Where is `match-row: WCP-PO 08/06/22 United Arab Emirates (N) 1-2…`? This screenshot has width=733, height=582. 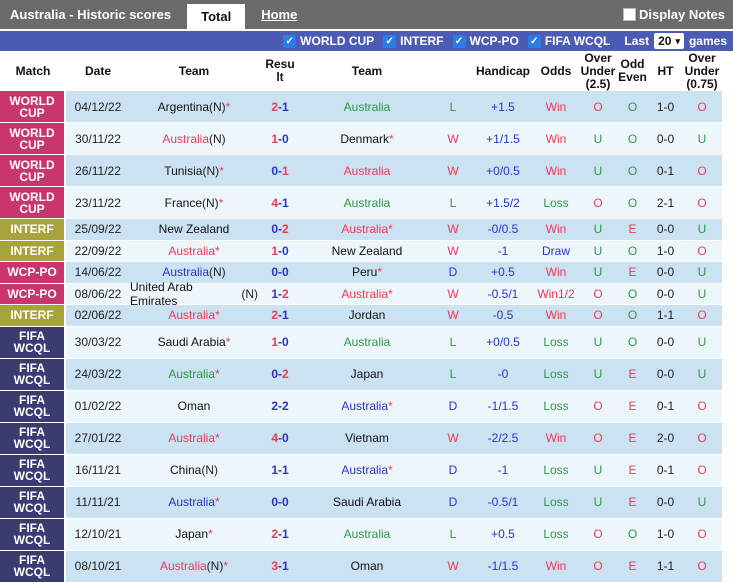
match-row: WCP-PO 08/06/22 United Arab Emirates (N) 1-2… is located at coordinates (361, 294).